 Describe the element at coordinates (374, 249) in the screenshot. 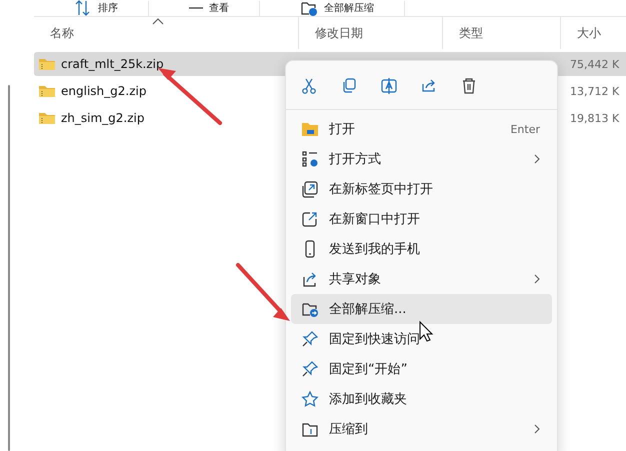

I see `menu-item-label: 发送到我的手机` at that location.